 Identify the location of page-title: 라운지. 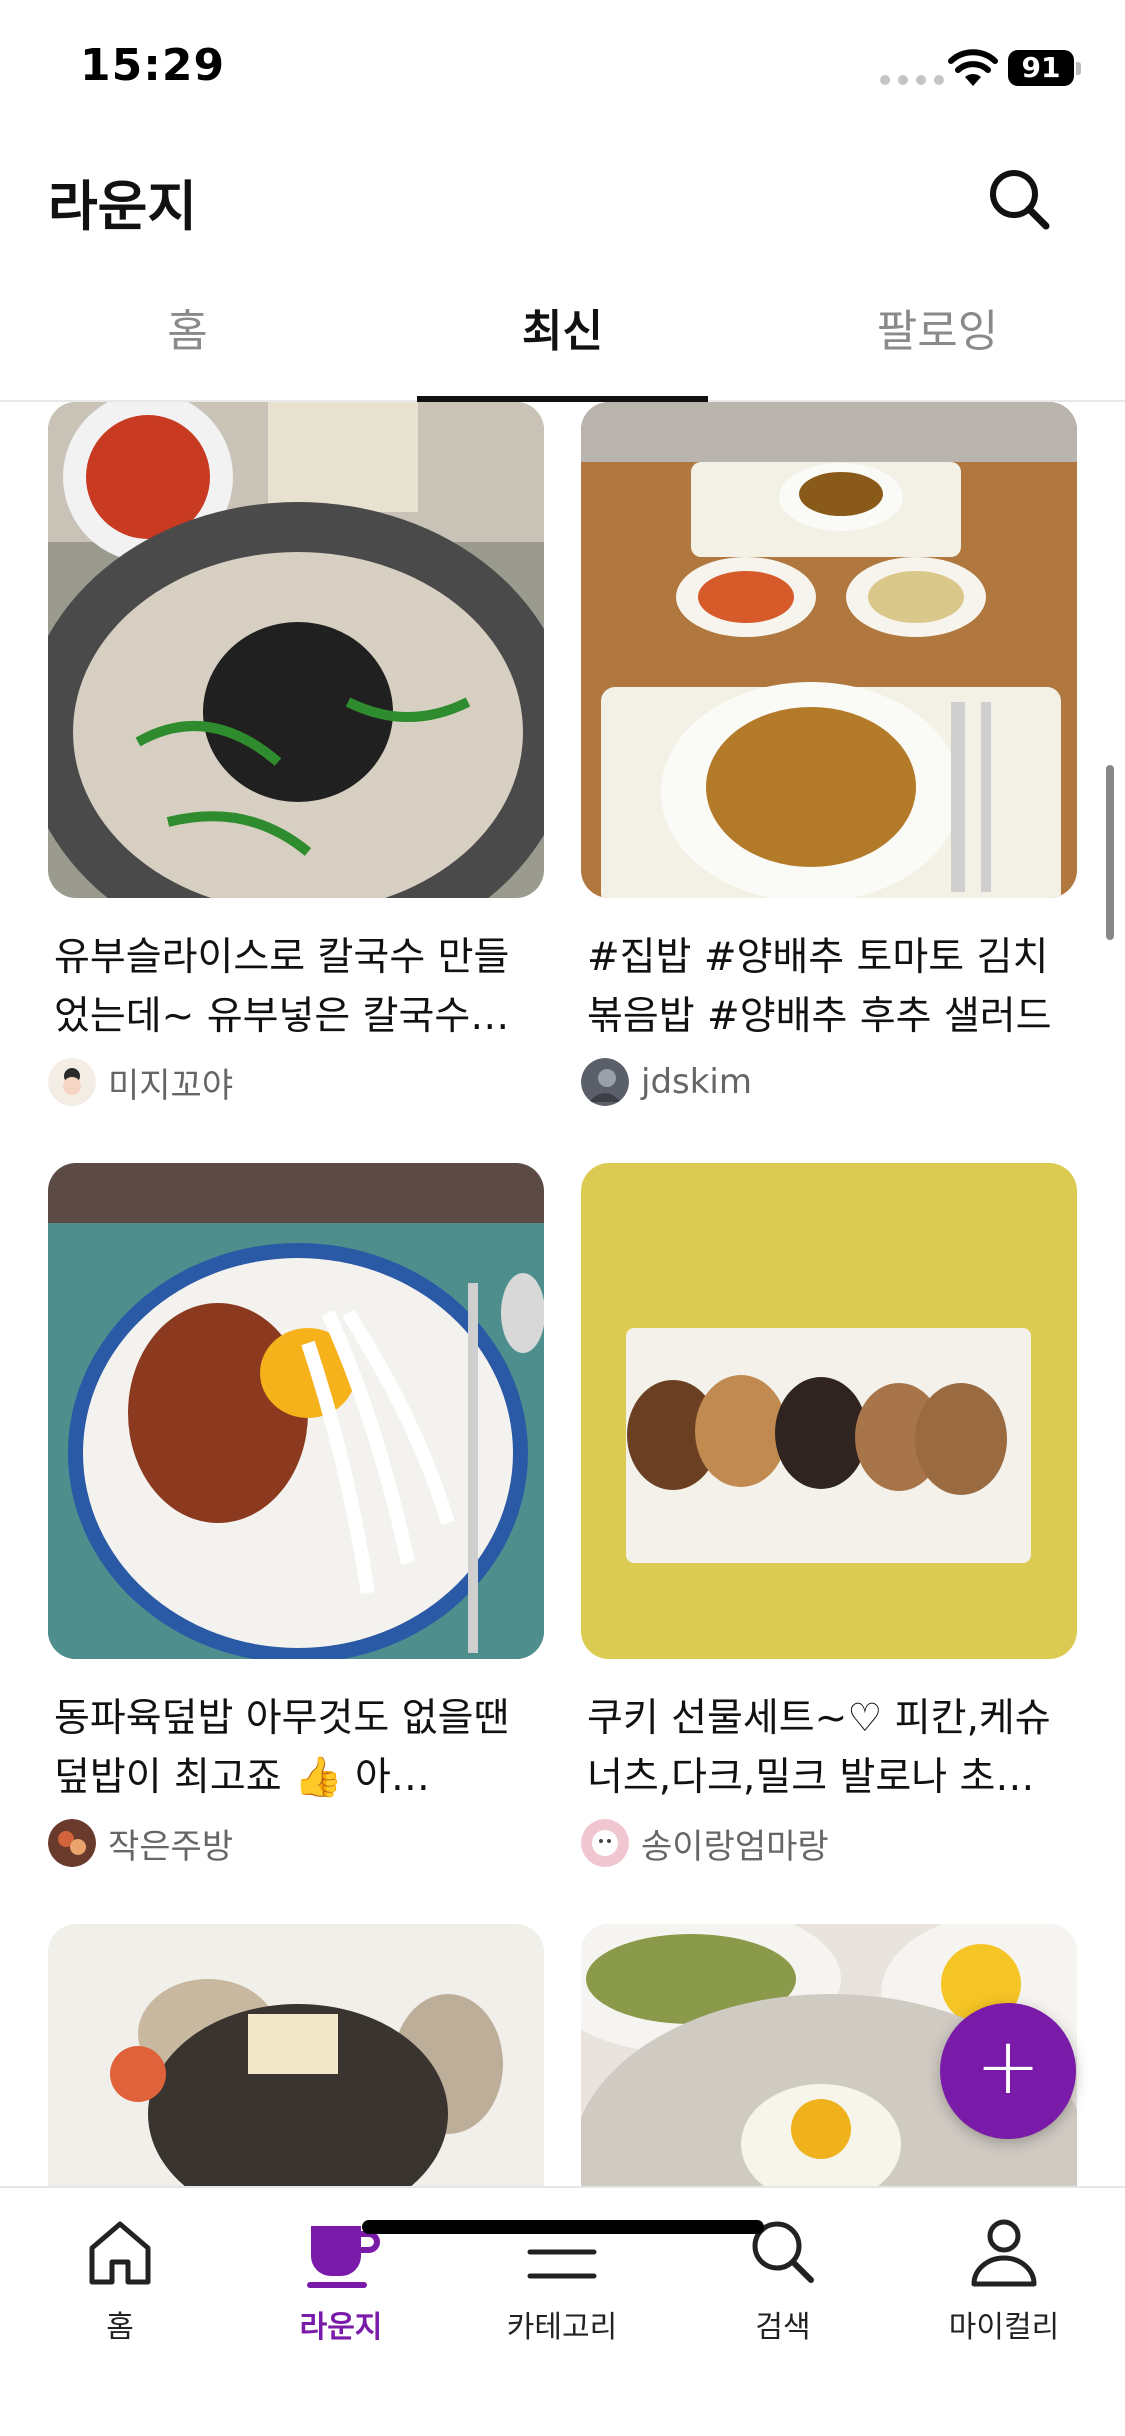
(123, 206).